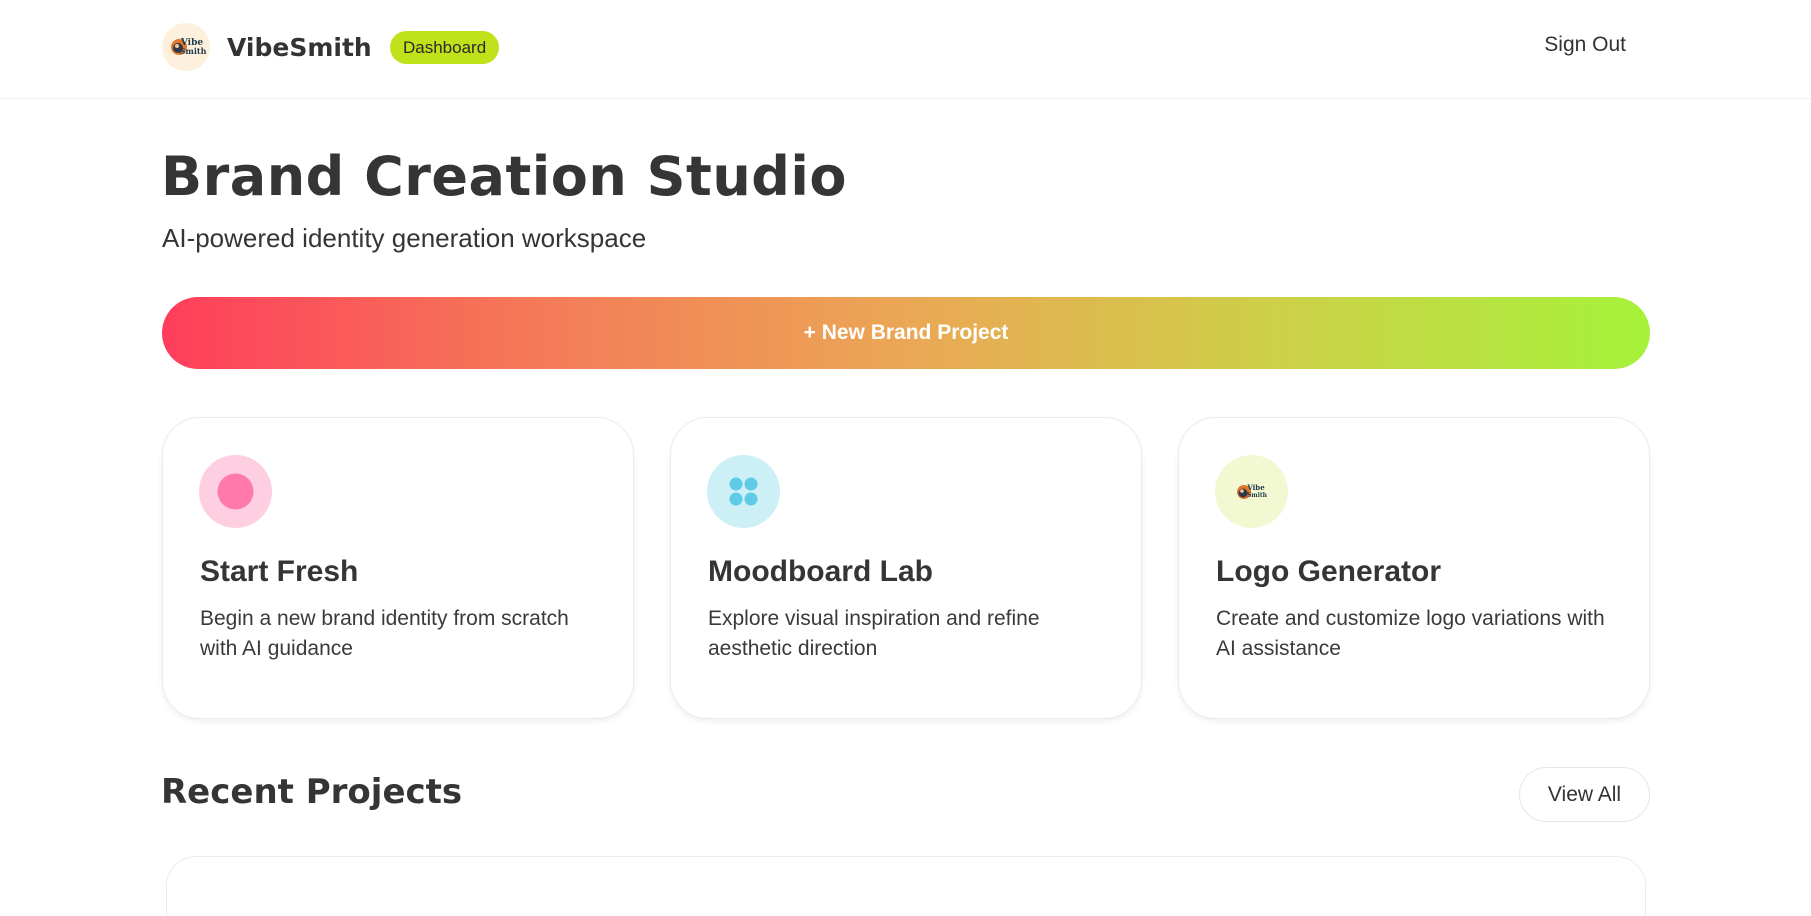 This screenshot has width=1811, height=916. I want to click on card-title: Start Fresh, so click(279, 571).